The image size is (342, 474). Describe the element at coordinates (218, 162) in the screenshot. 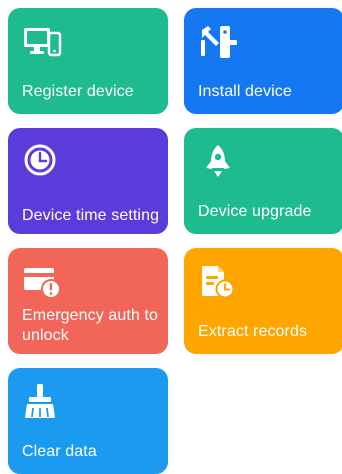

I see `rocket-icon` at that location.